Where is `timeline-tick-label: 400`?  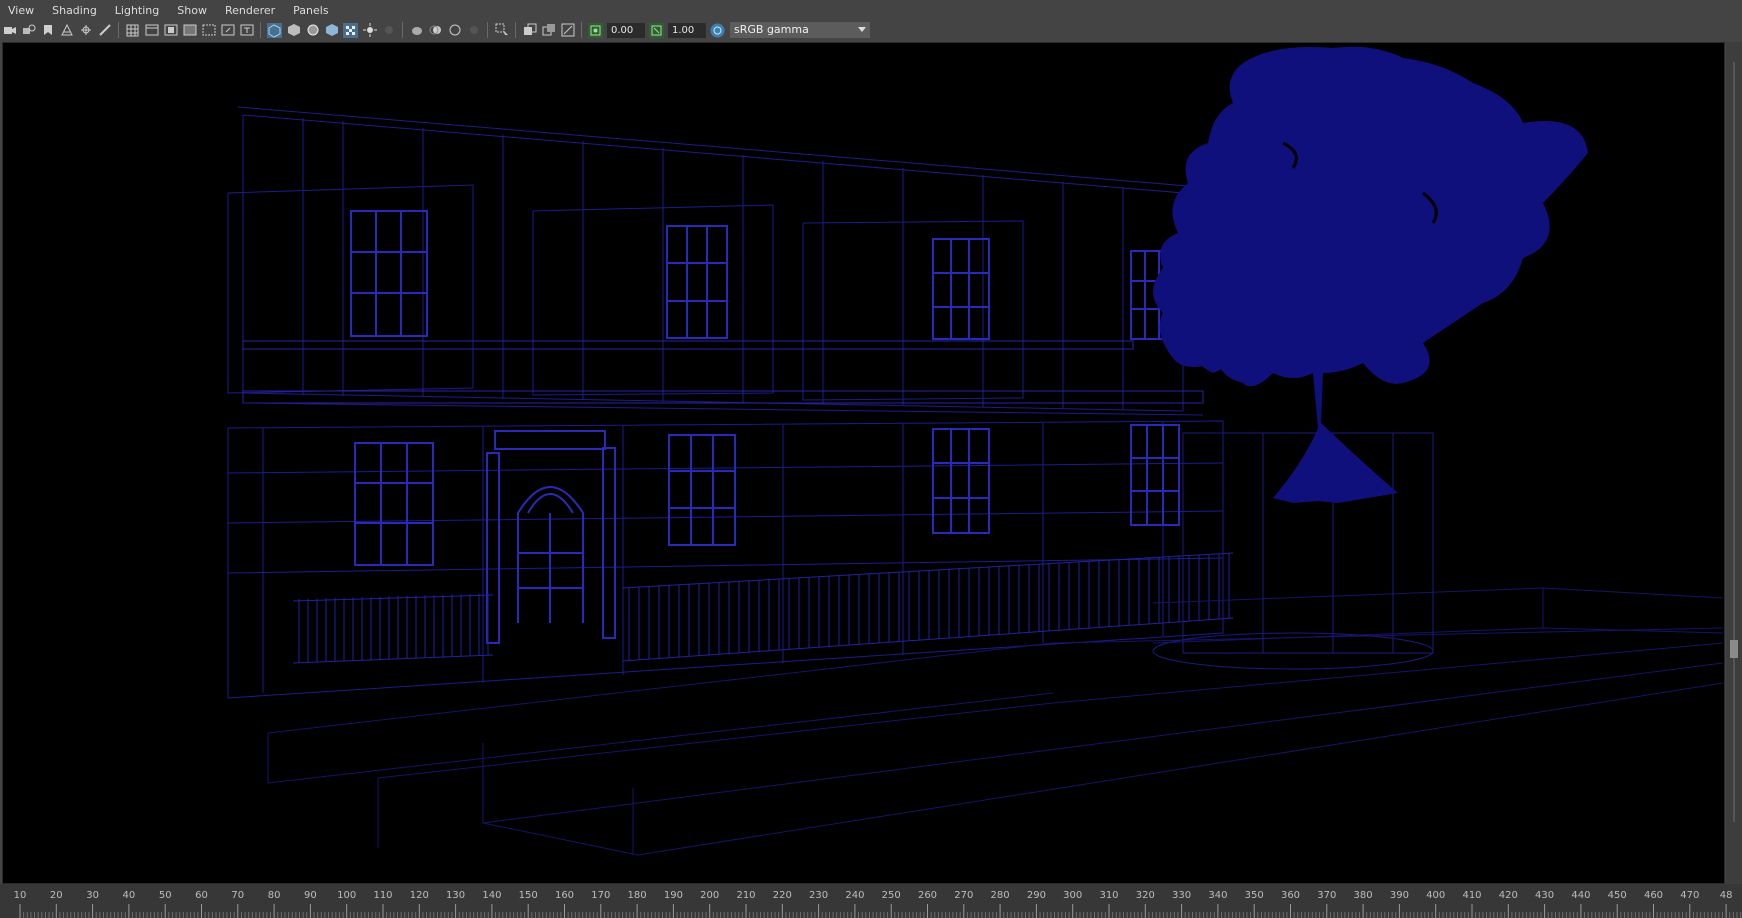
timeline-tick-label: 400 is located at coordinates (1435, 895).